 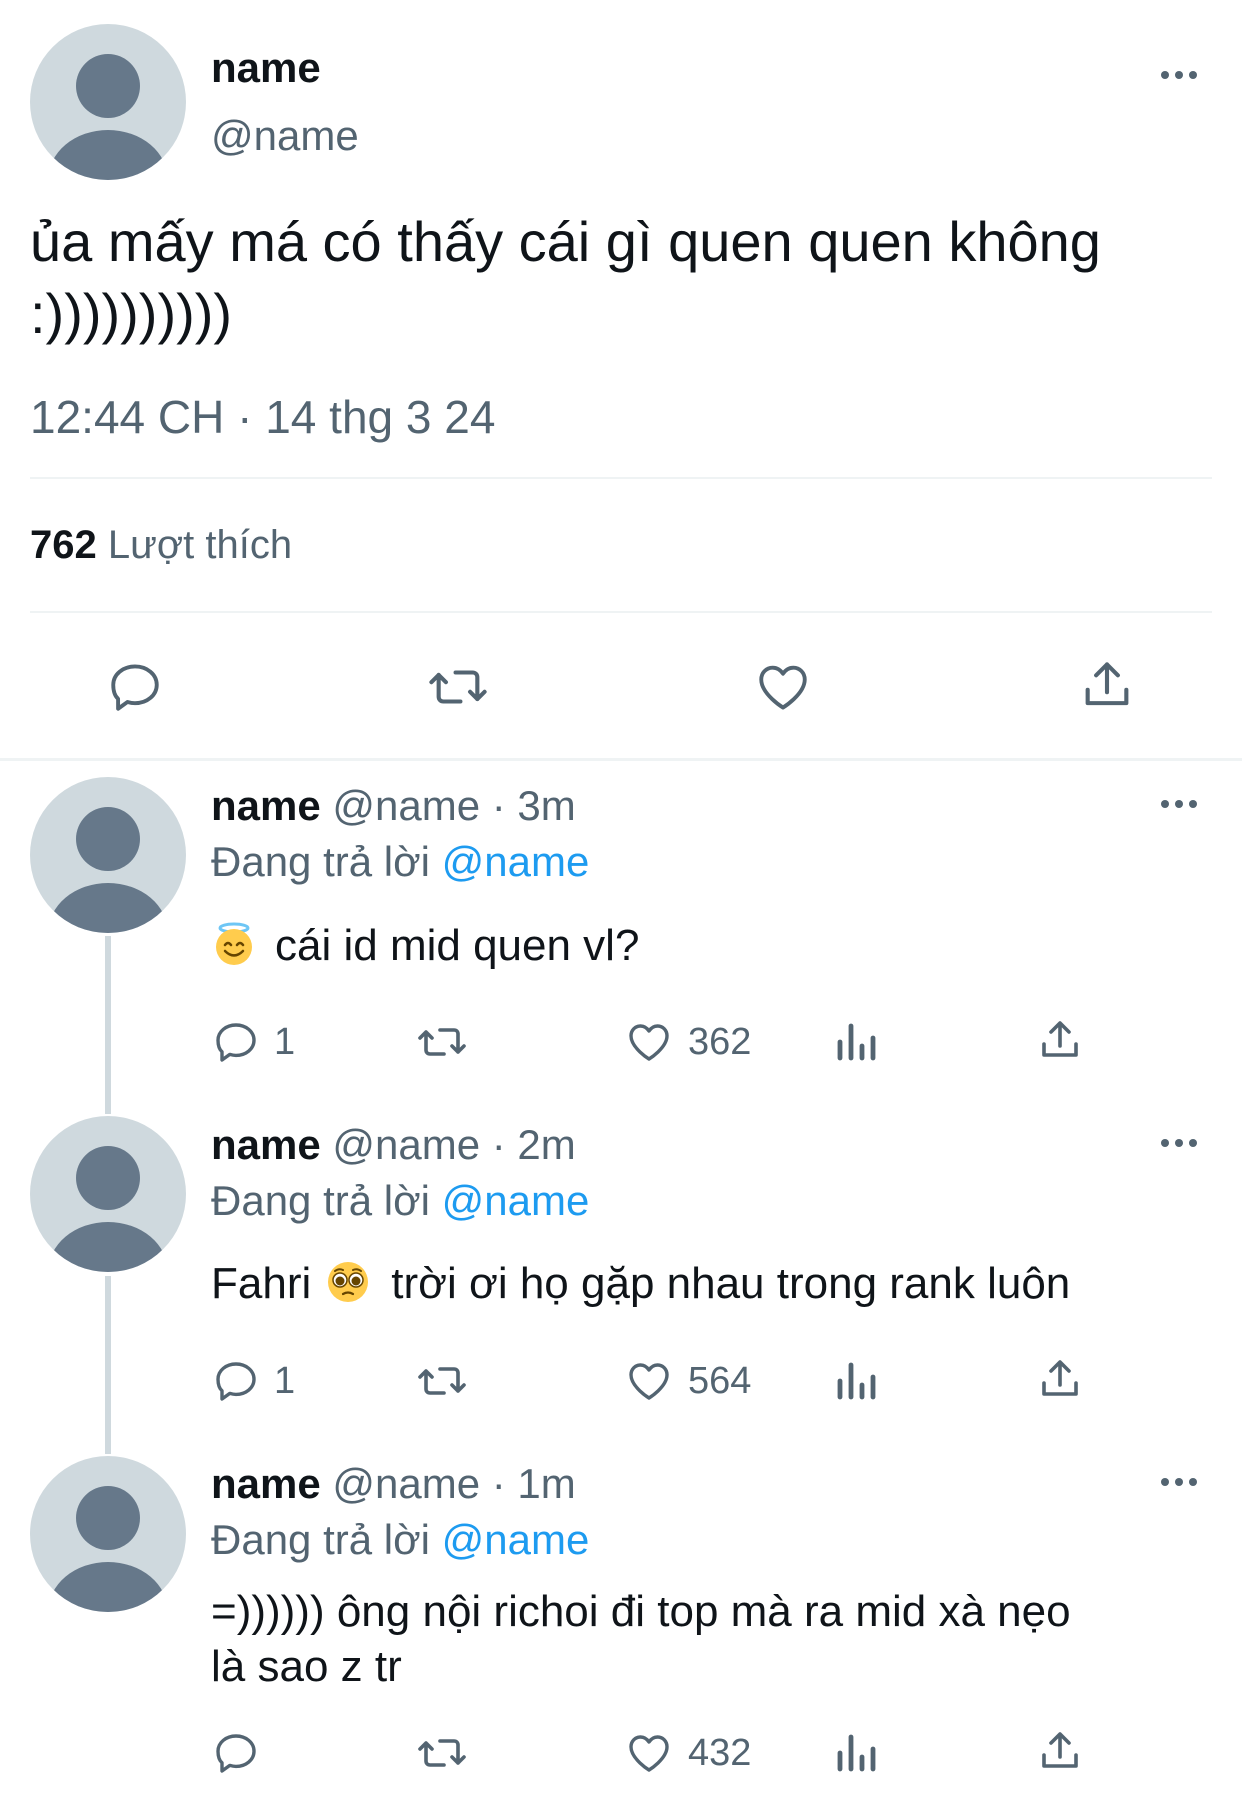 What do you see at coordinates (457, 945) in the screenshot?
I see `reply-text-content: cái id mid quen vl?` at bounding box center [457, 945].